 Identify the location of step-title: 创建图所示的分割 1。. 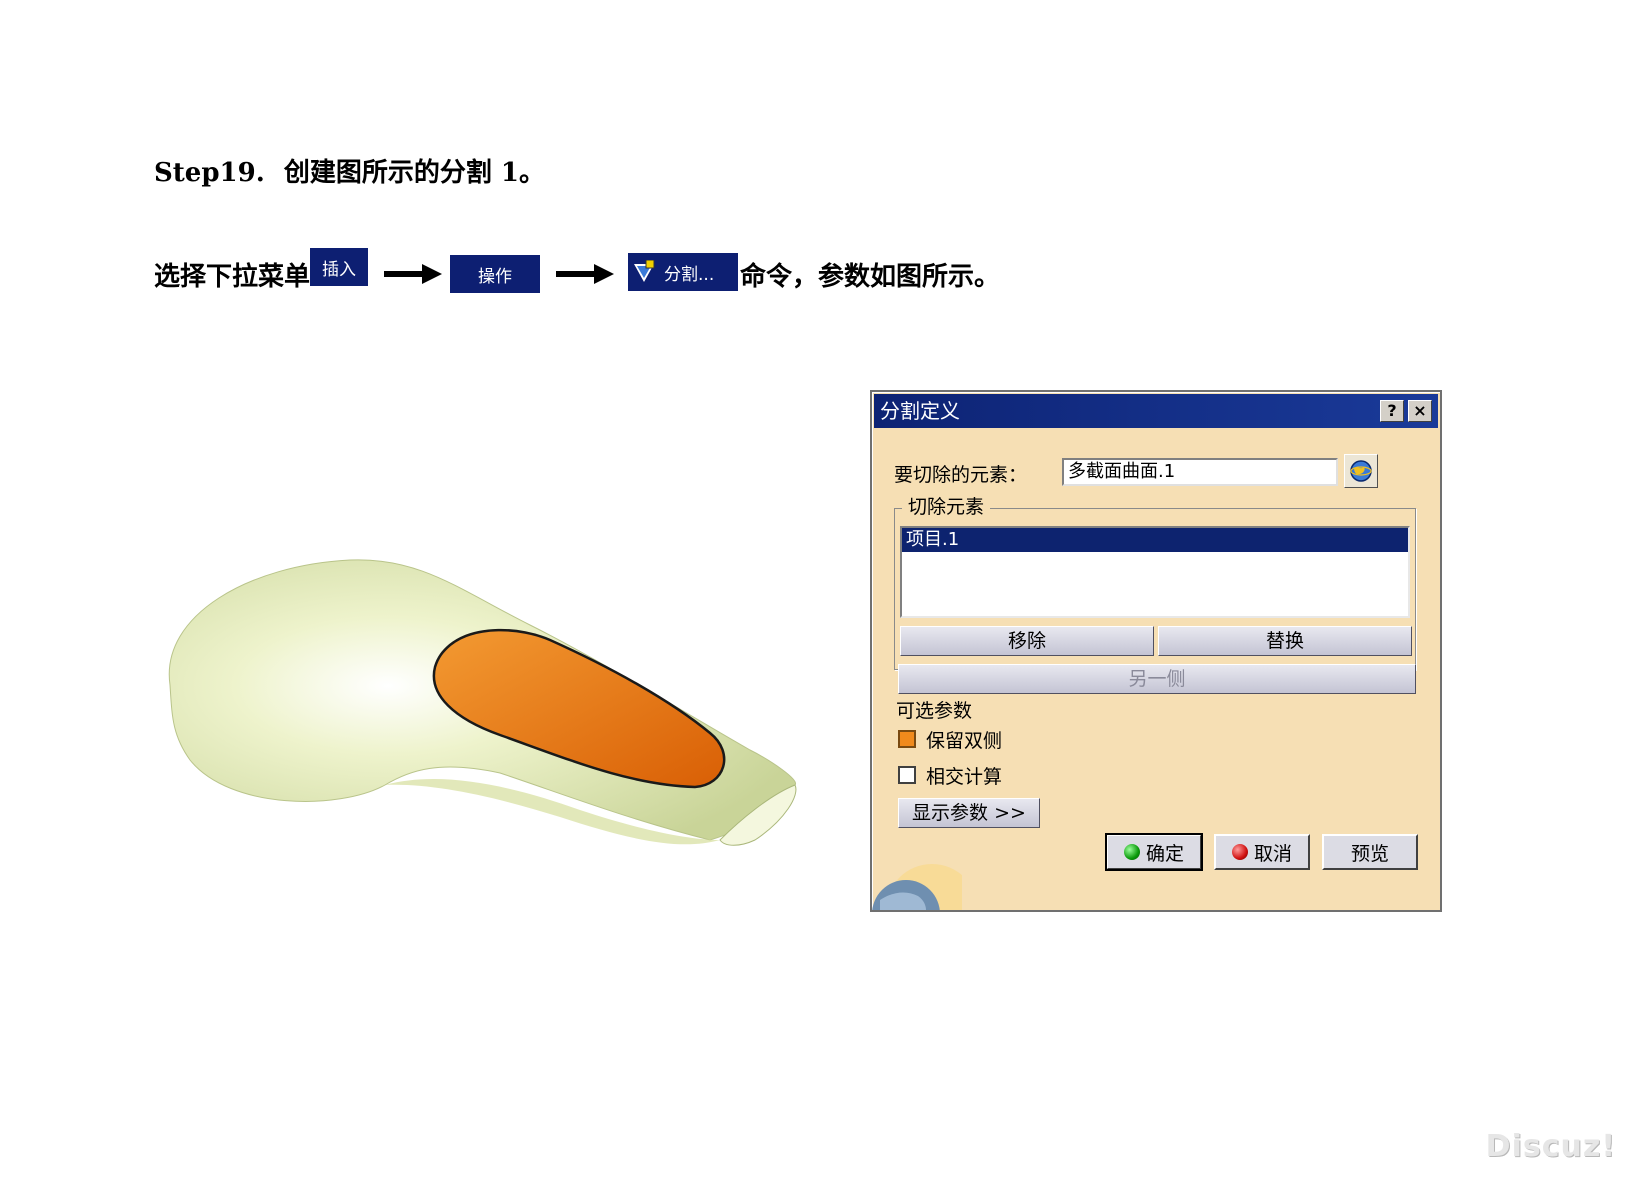
(414, 173).